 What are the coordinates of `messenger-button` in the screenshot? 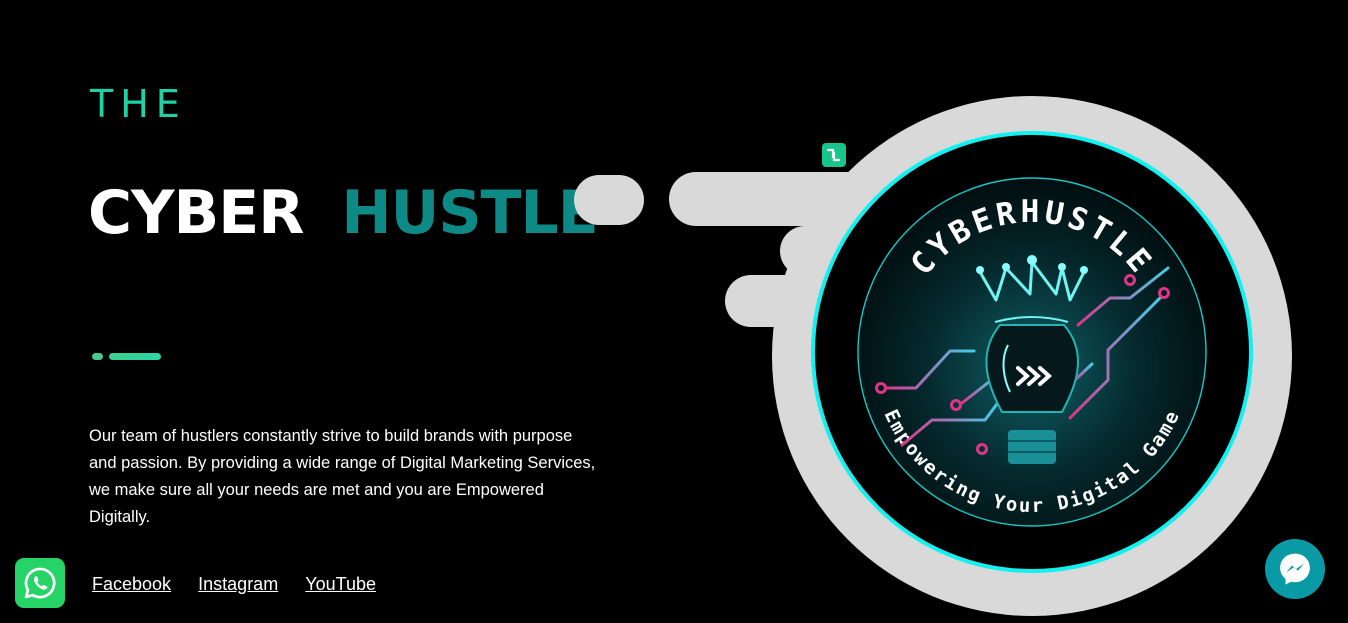 It's located at (1295, 569).